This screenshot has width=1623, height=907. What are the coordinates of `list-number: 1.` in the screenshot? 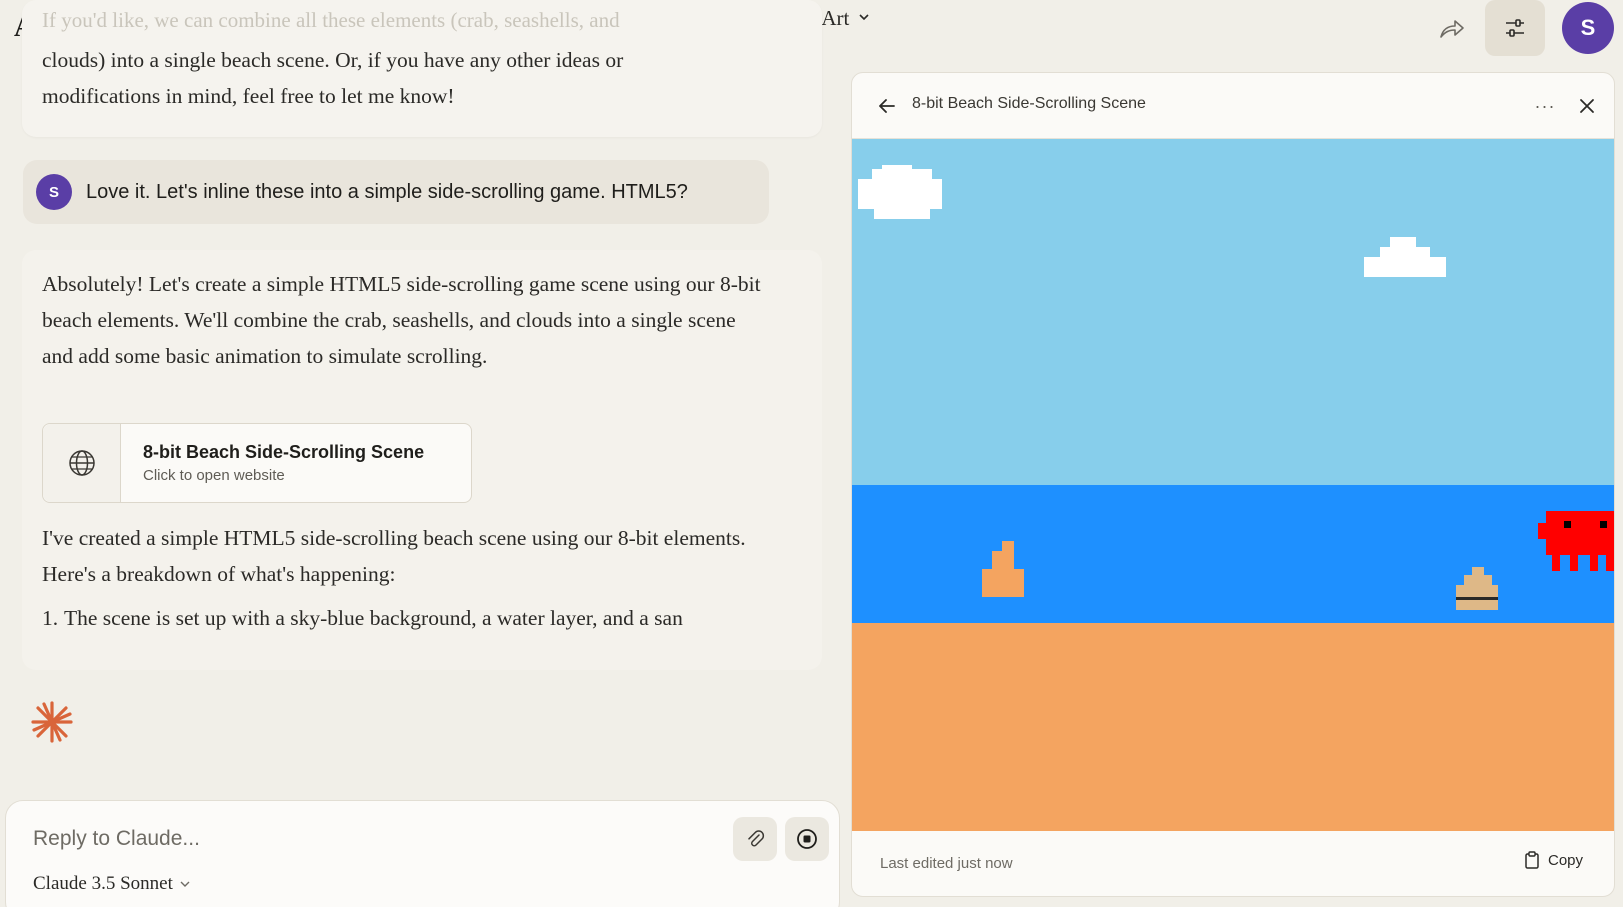 It's located at (50, 618).